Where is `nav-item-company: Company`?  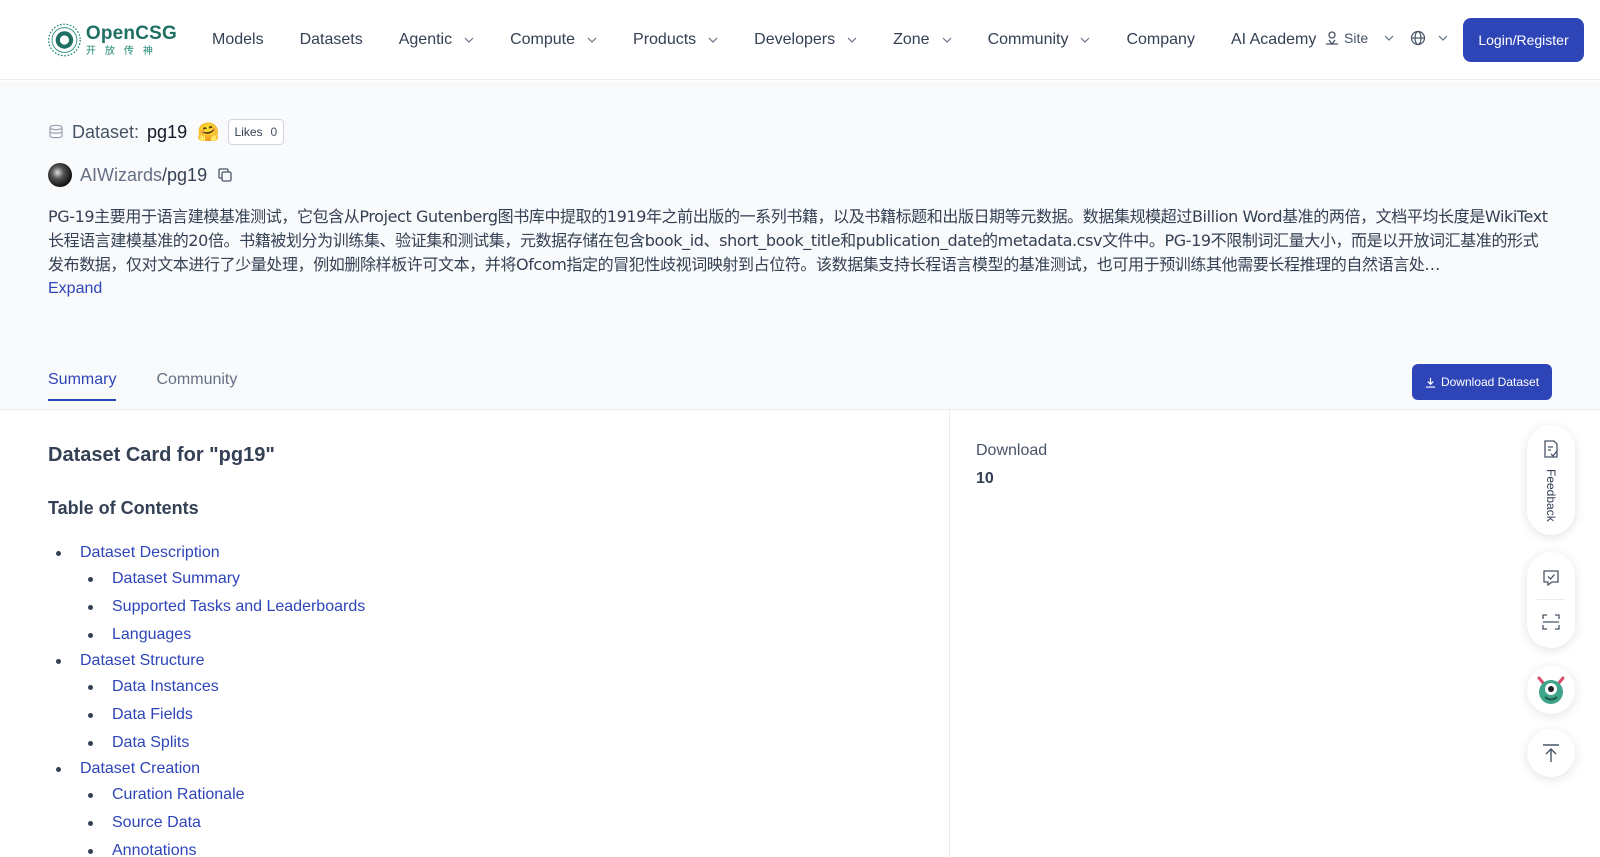
nav-item-company: Company is located at coordinates (1160, 40).